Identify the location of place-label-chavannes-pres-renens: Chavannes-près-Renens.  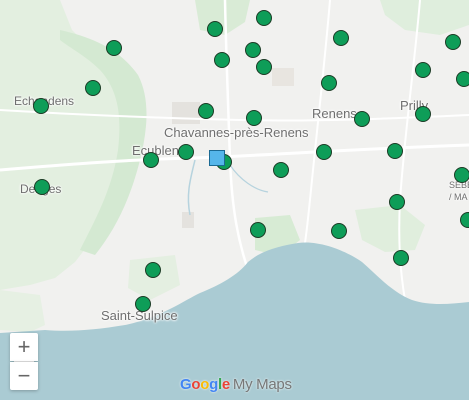
(236, 132).